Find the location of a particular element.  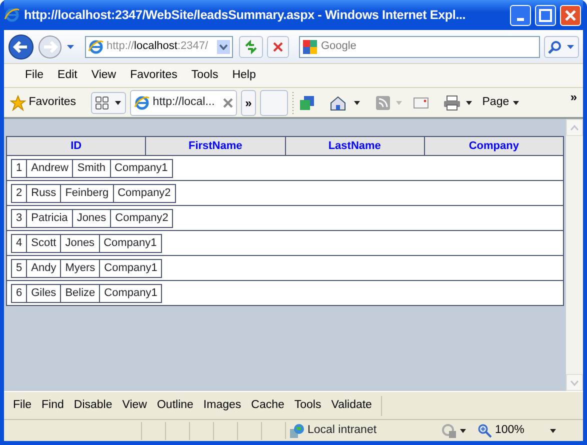

column-header: LastName is located at coordinates (354, 146).